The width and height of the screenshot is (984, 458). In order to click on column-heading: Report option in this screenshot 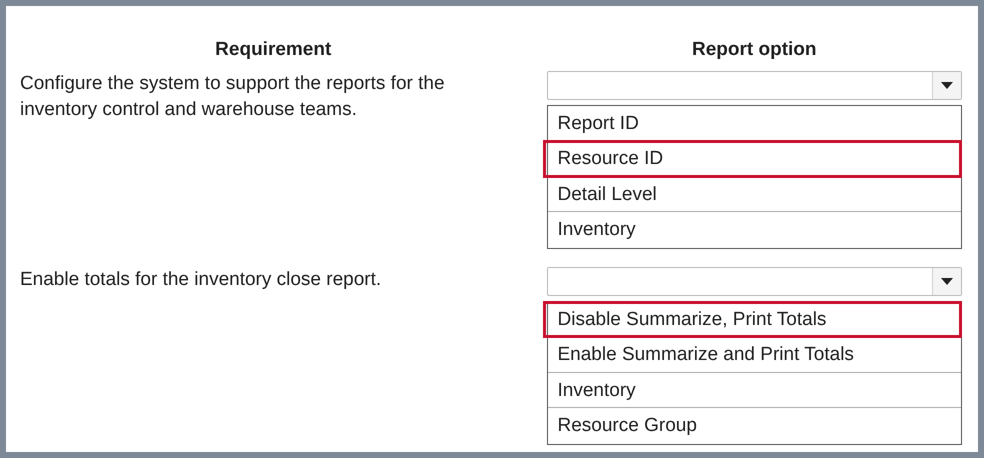, I will do `click(754, 50)`.